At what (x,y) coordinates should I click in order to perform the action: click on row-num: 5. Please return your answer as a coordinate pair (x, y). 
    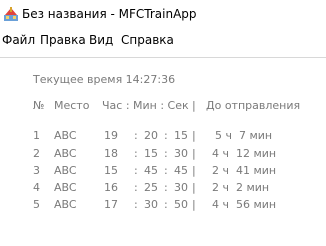
    Looking at the image, I should click on (36, 204).